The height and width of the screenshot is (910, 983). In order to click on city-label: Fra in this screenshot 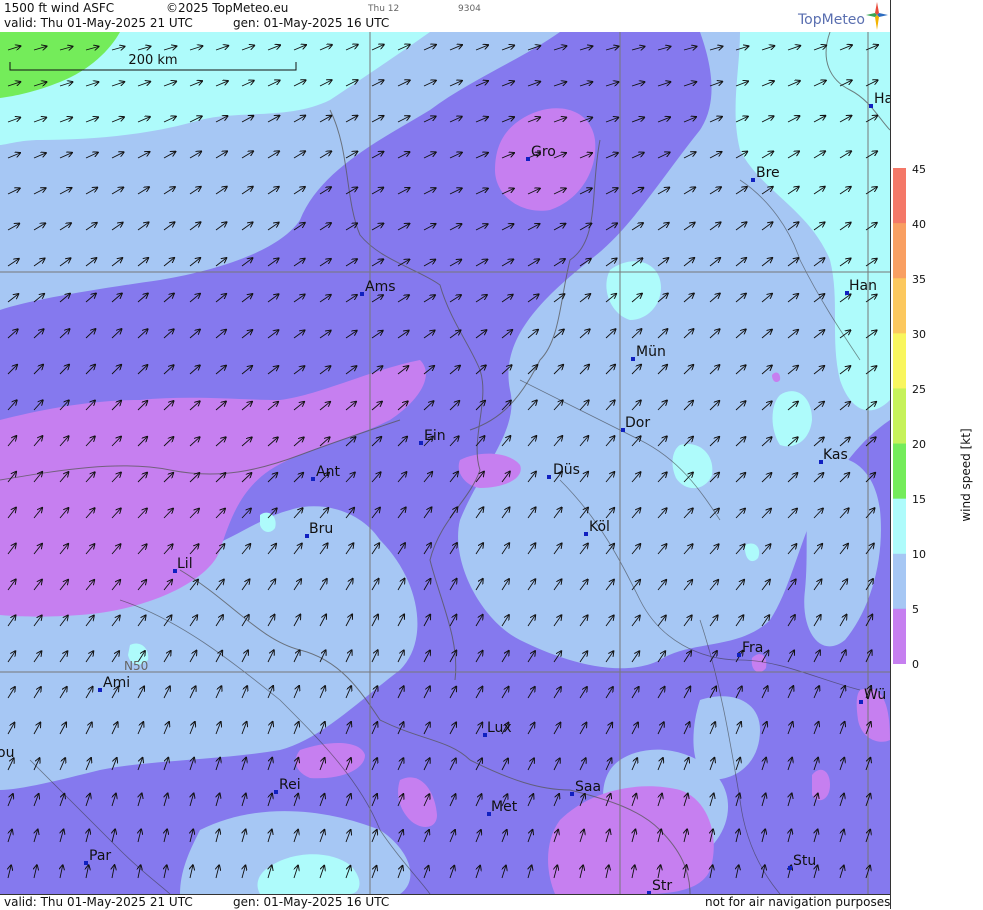, I will do `click(752, 648)`.